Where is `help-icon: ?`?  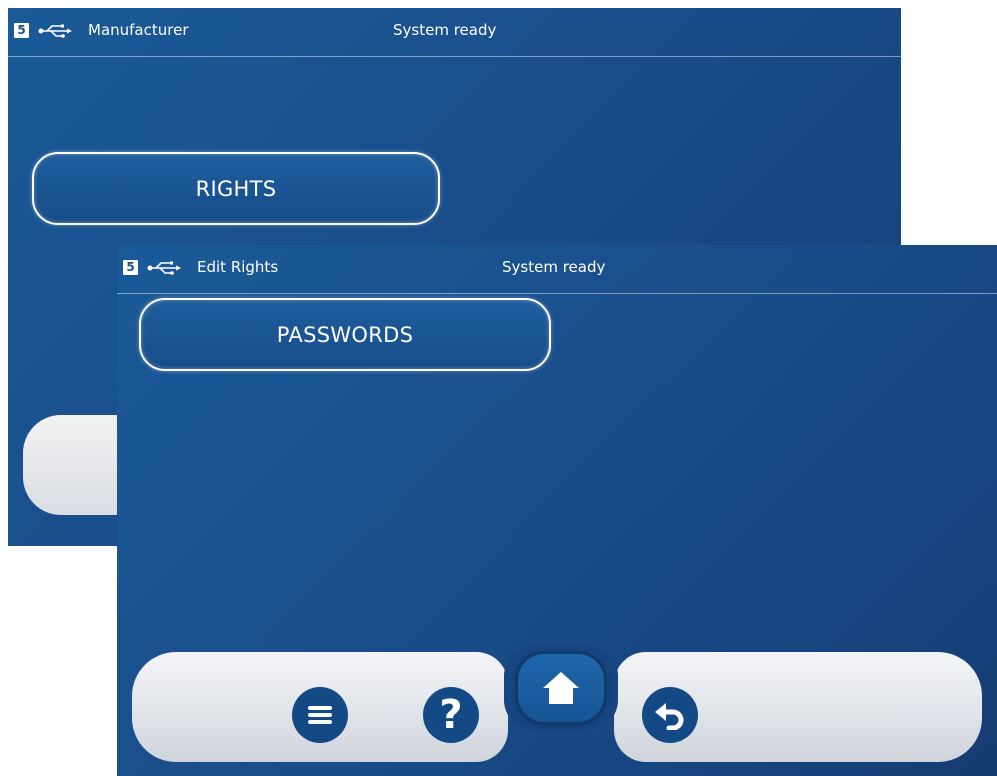 help-icon: ? is located at coordinates (451, 715).